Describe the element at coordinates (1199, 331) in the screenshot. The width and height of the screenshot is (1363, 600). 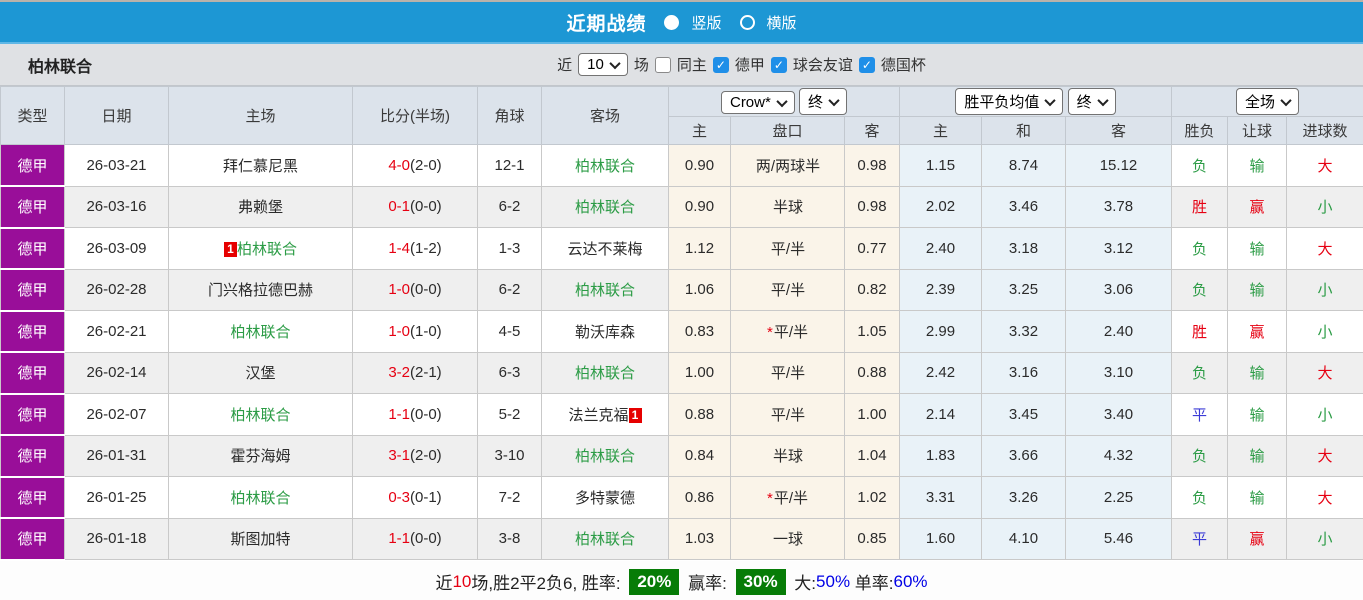
I see `result-cell: 胜` at that location.